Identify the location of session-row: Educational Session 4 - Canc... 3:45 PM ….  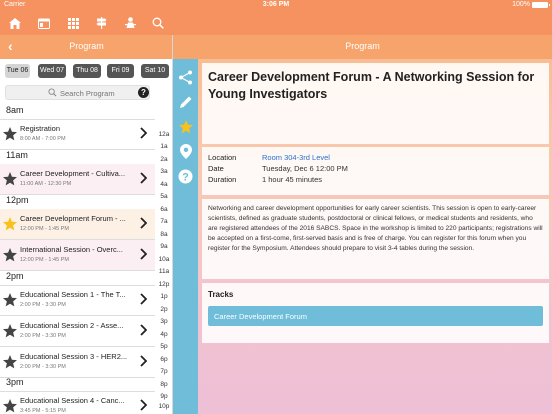
(77, 402).